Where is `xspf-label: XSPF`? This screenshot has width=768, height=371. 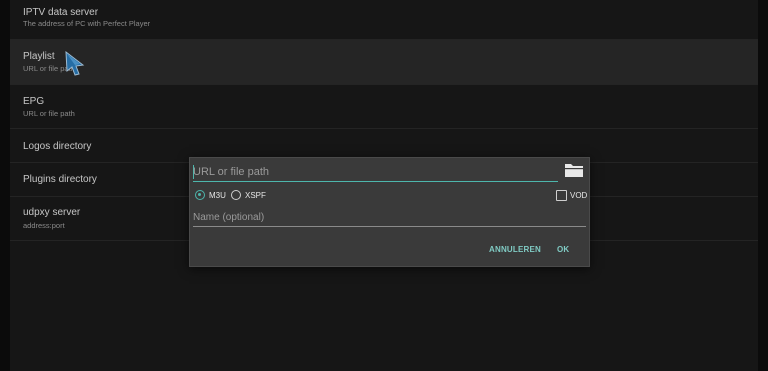
xspf-label: XSPF is located at coordinates (255, 195).